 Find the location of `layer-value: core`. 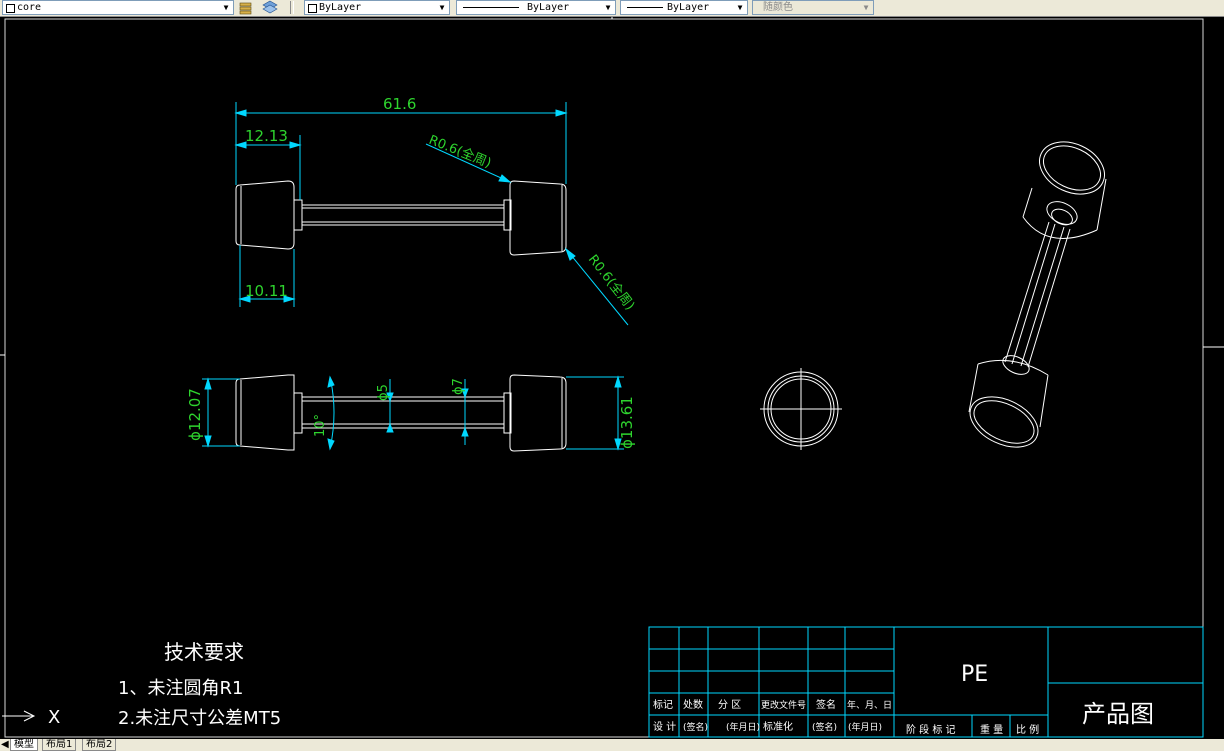

layer-value: core is located at coordinates (29, 7).